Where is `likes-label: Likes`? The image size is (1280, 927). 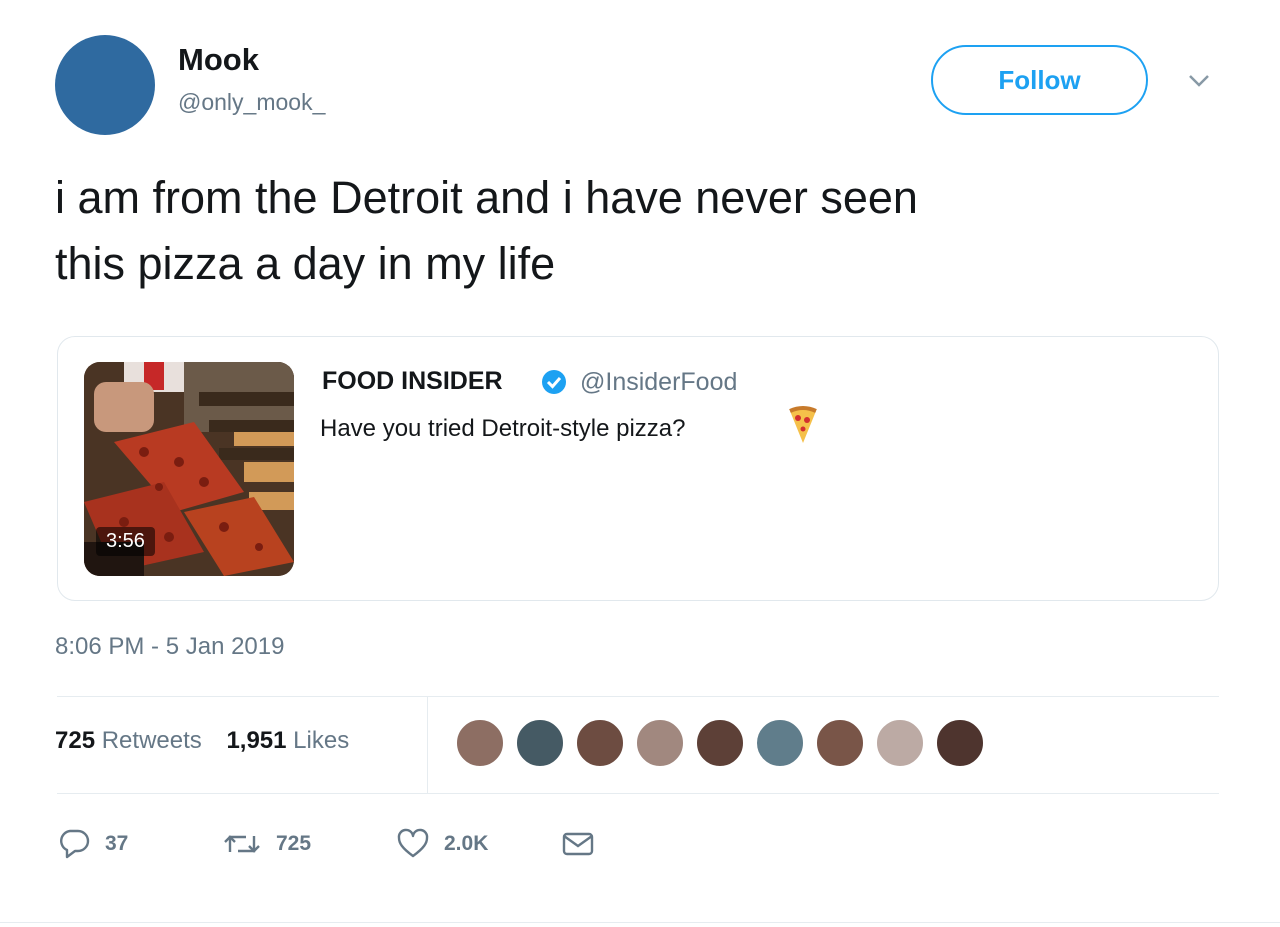 likes-label: Likes is located at coordinates (321, 740).